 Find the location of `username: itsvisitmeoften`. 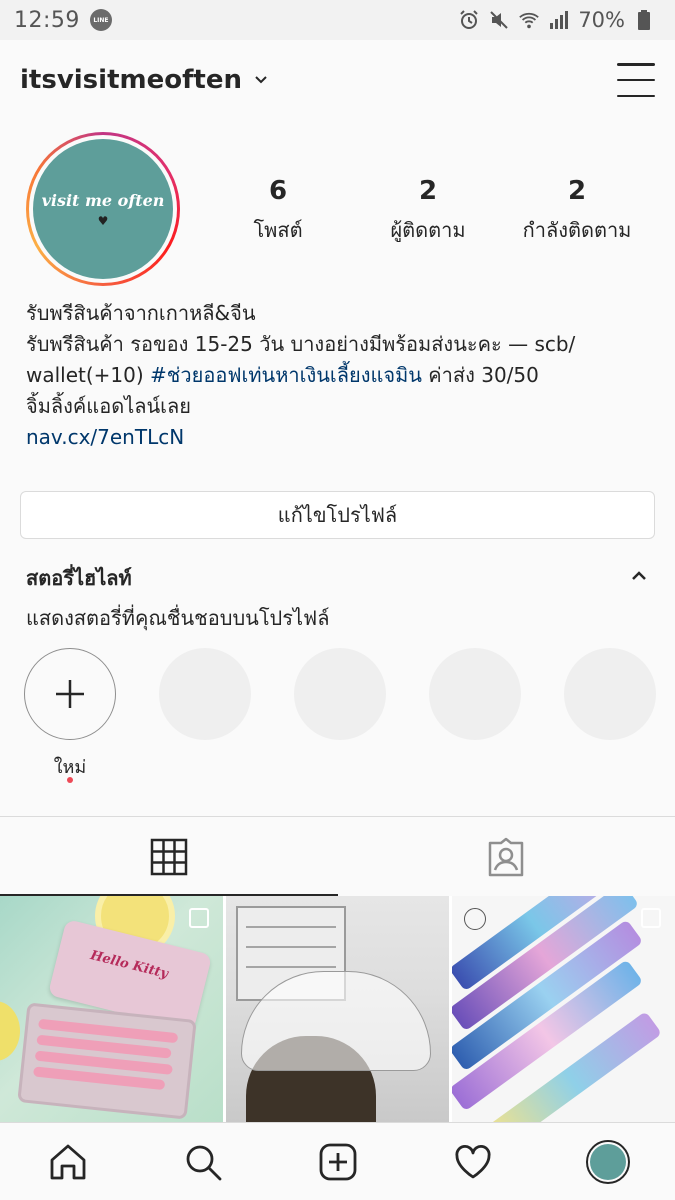

username: itsvisitmeoften is located at coordinates (131, 80).